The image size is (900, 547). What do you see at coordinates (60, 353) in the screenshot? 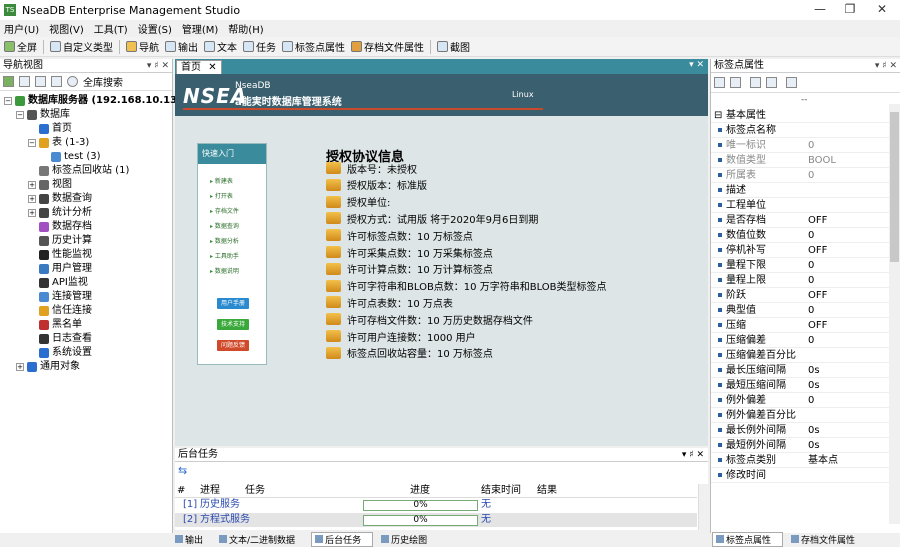
I see `tree-item: 系统设置` at bounding box center [60, 353].